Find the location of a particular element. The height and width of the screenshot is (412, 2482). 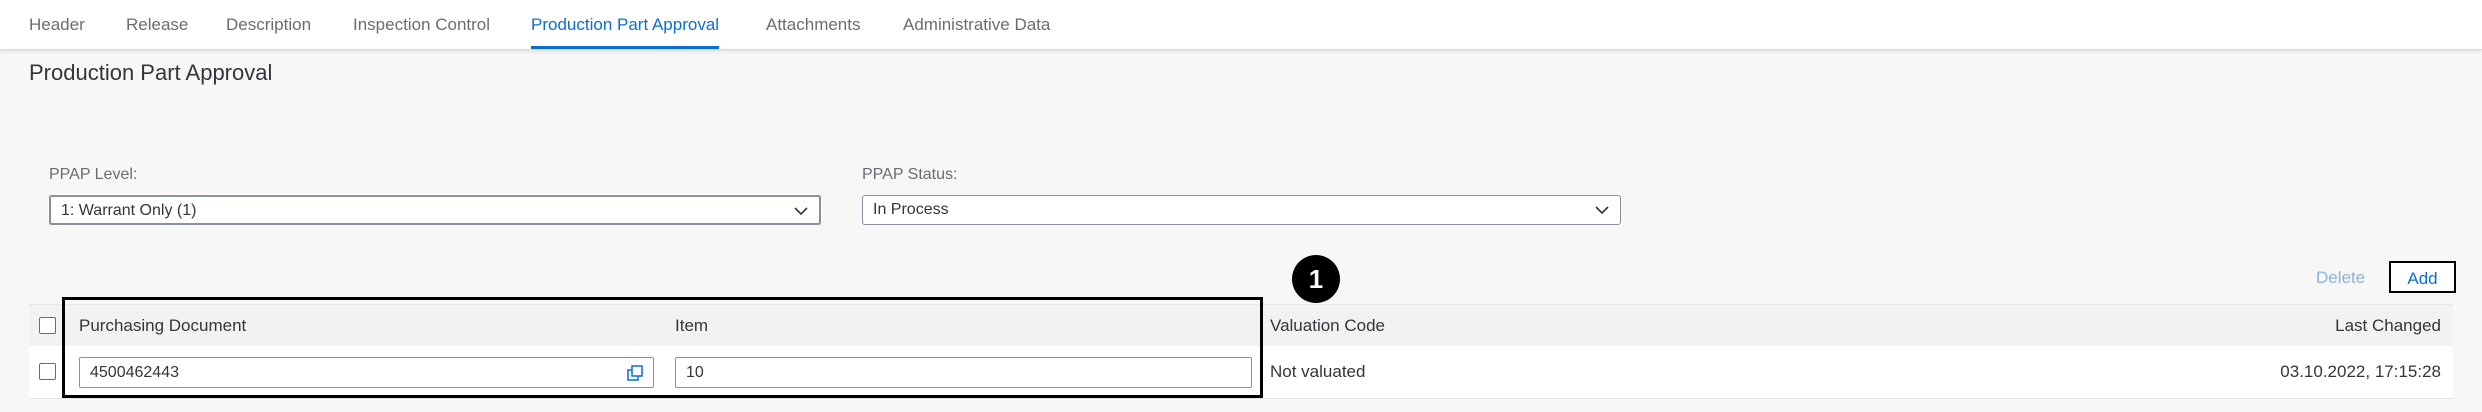

delete-button: Delete is located at coordinates (2340, 278).